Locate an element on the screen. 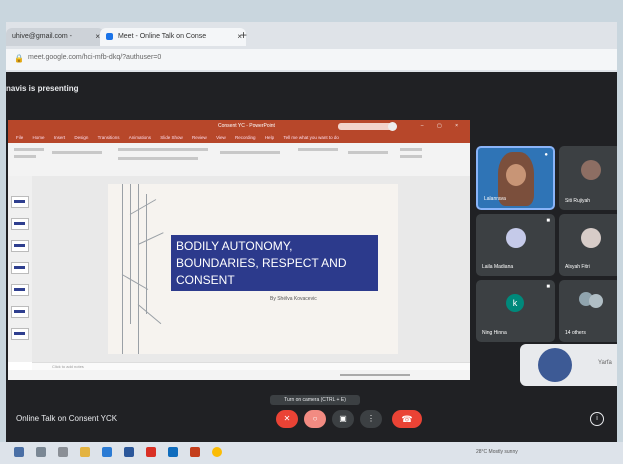 The width and height of the screenshot is (623, 464). mic-button: ✕ is located at coordinates (287, 419).